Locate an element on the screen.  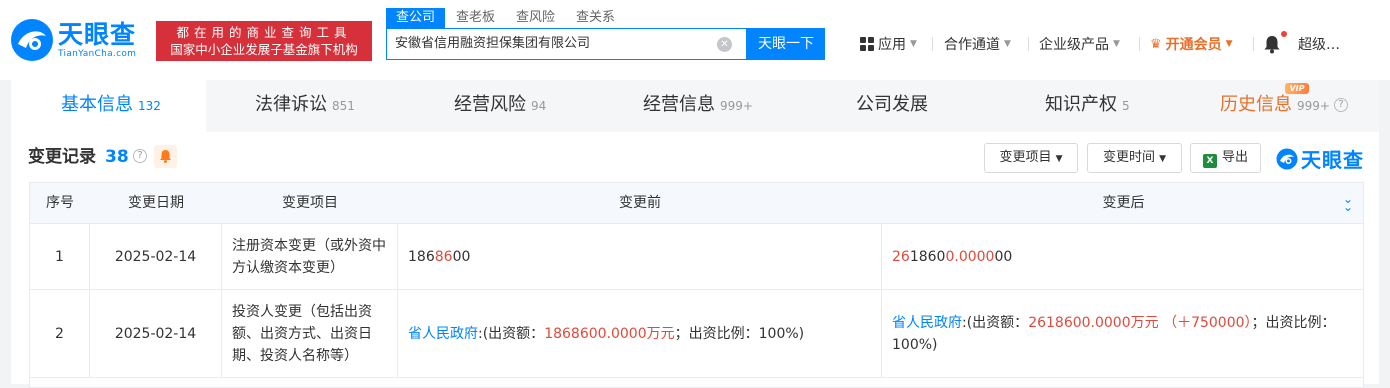
section-count: 38 is located at coordinates (117, 157).